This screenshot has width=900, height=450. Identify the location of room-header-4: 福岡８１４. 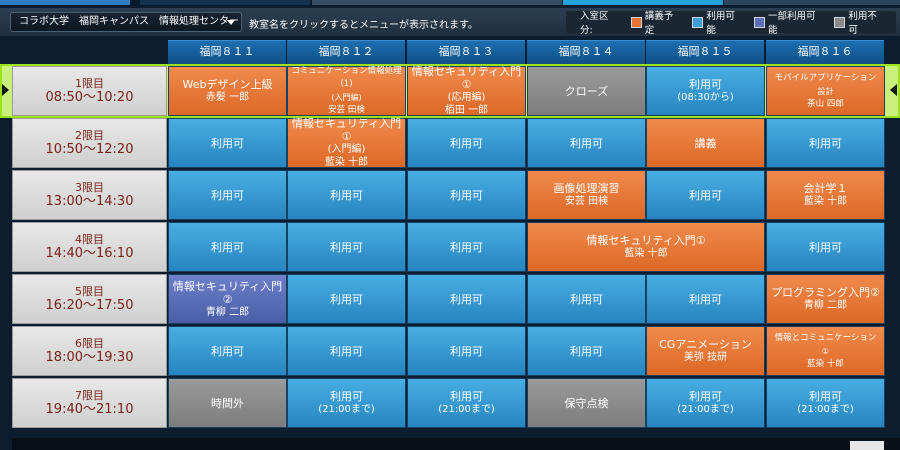
(586, 52).